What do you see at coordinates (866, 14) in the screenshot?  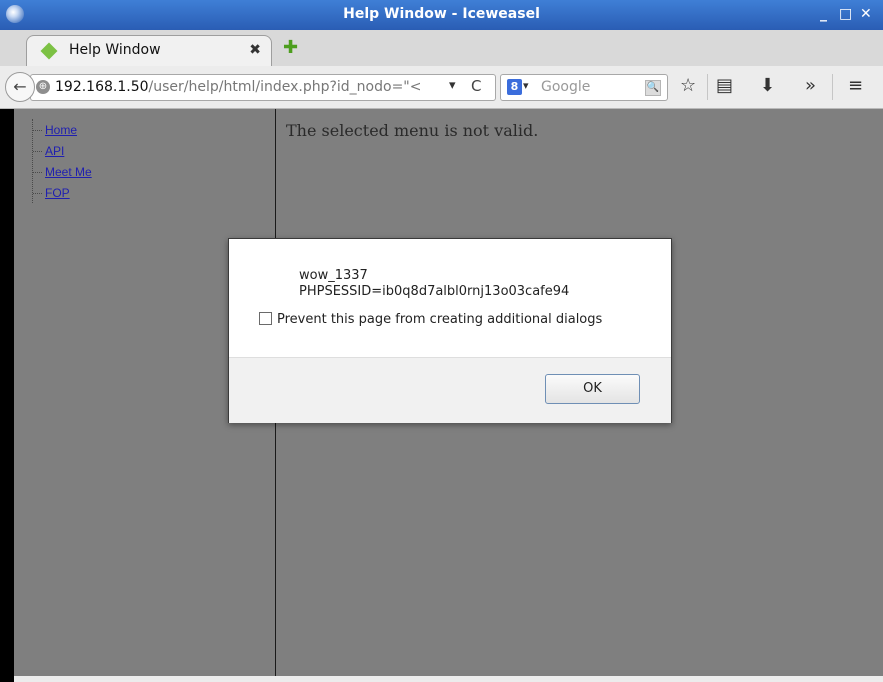 I see `close-window-button: ✕` at bounding box center [866, 14].